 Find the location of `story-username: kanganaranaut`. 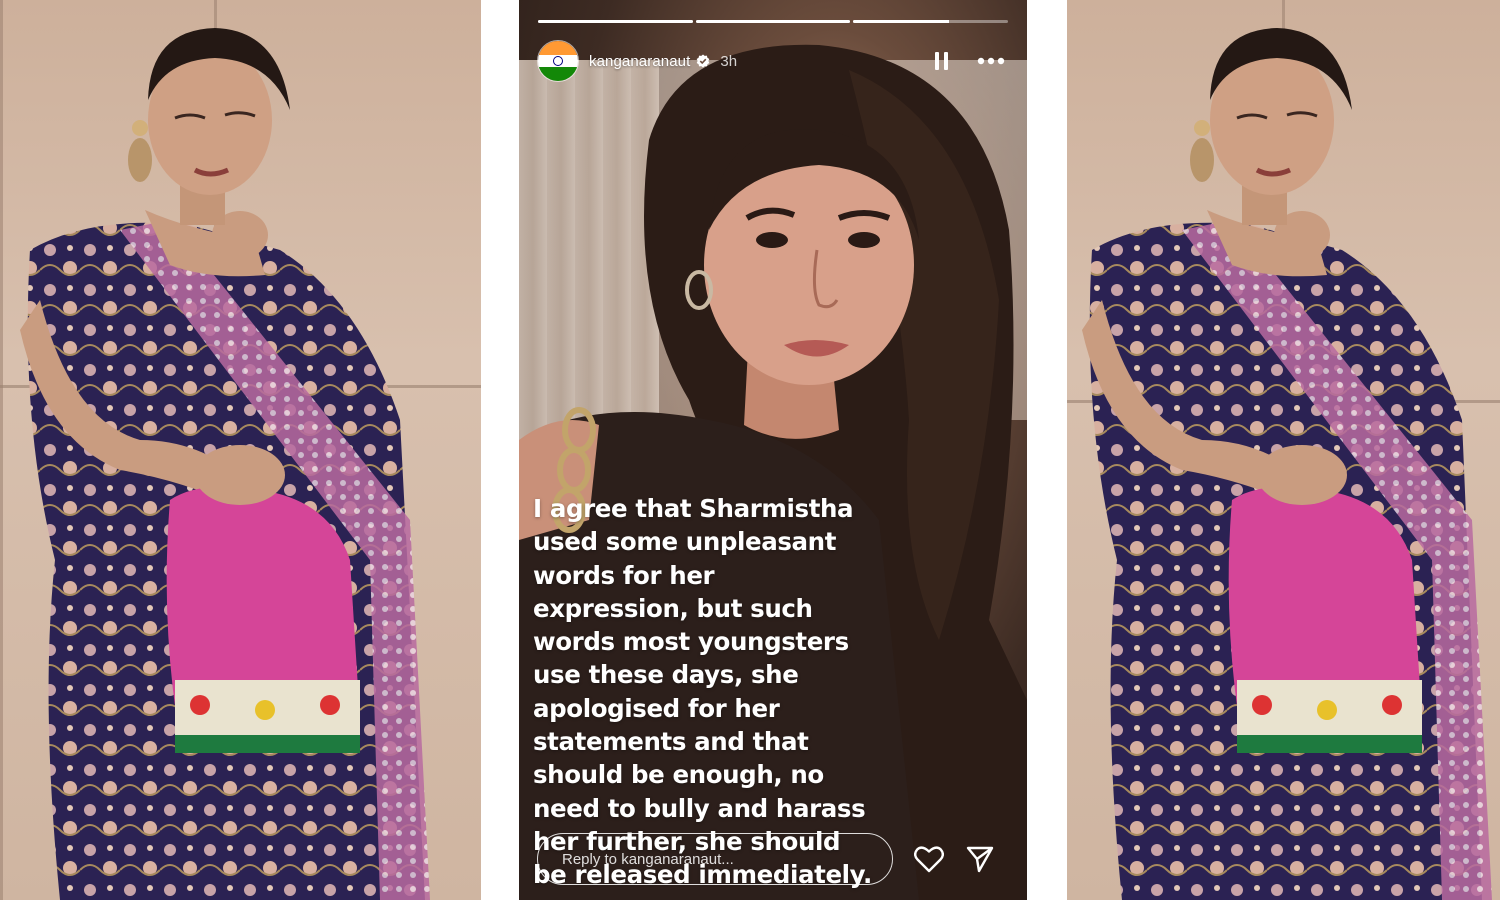

story-username: kanganaranaut is located at coordinates (639, 61).